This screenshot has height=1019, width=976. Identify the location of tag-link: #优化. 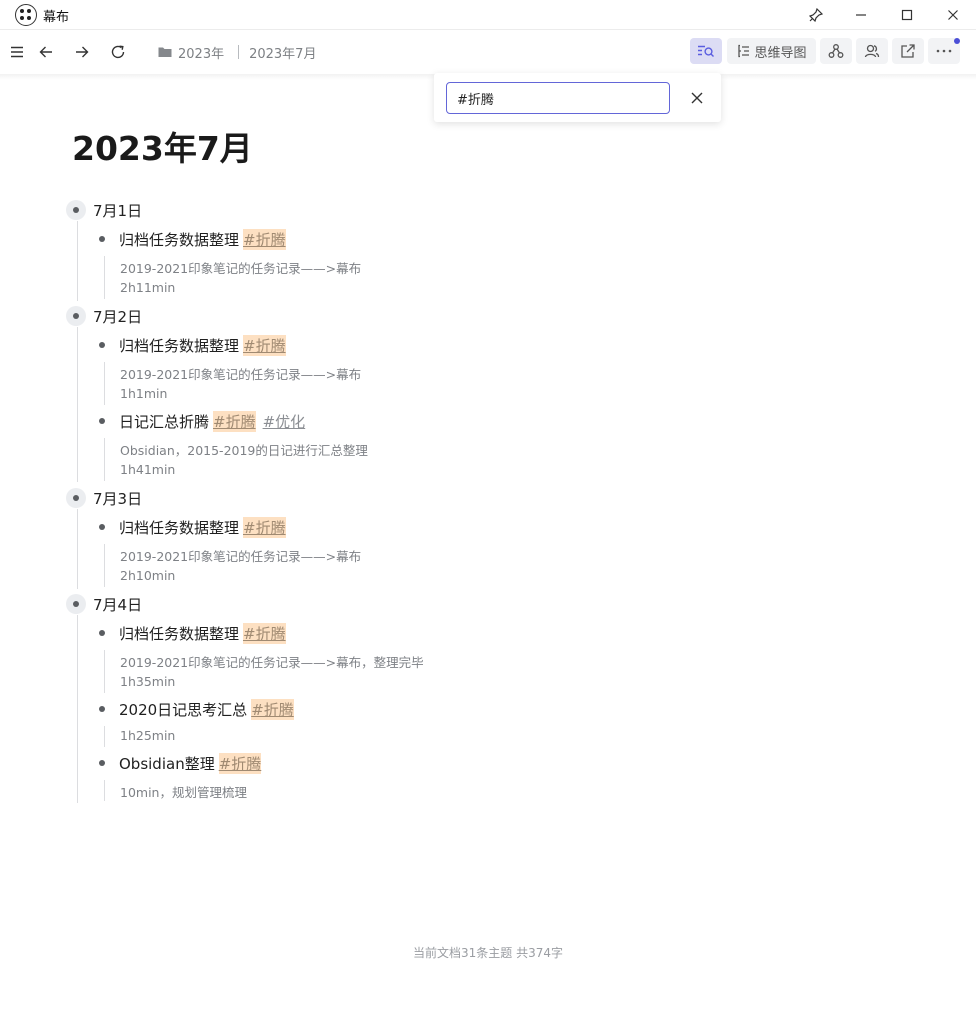
(284, 421).